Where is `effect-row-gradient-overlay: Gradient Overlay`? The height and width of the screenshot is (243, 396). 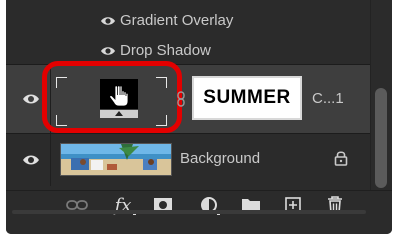
effect-row-gradient-overlay: Gradient Overlay is located at coordinates (188, 21).